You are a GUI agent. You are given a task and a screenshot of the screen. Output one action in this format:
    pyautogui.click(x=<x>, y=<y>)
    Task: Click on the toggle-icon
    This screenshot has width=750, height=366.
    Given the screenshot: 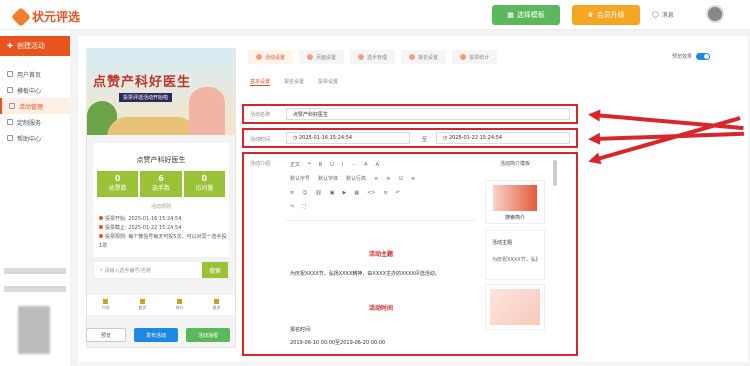 What is the action you would take?
    pyautogui.click(x=703, y=56)
    